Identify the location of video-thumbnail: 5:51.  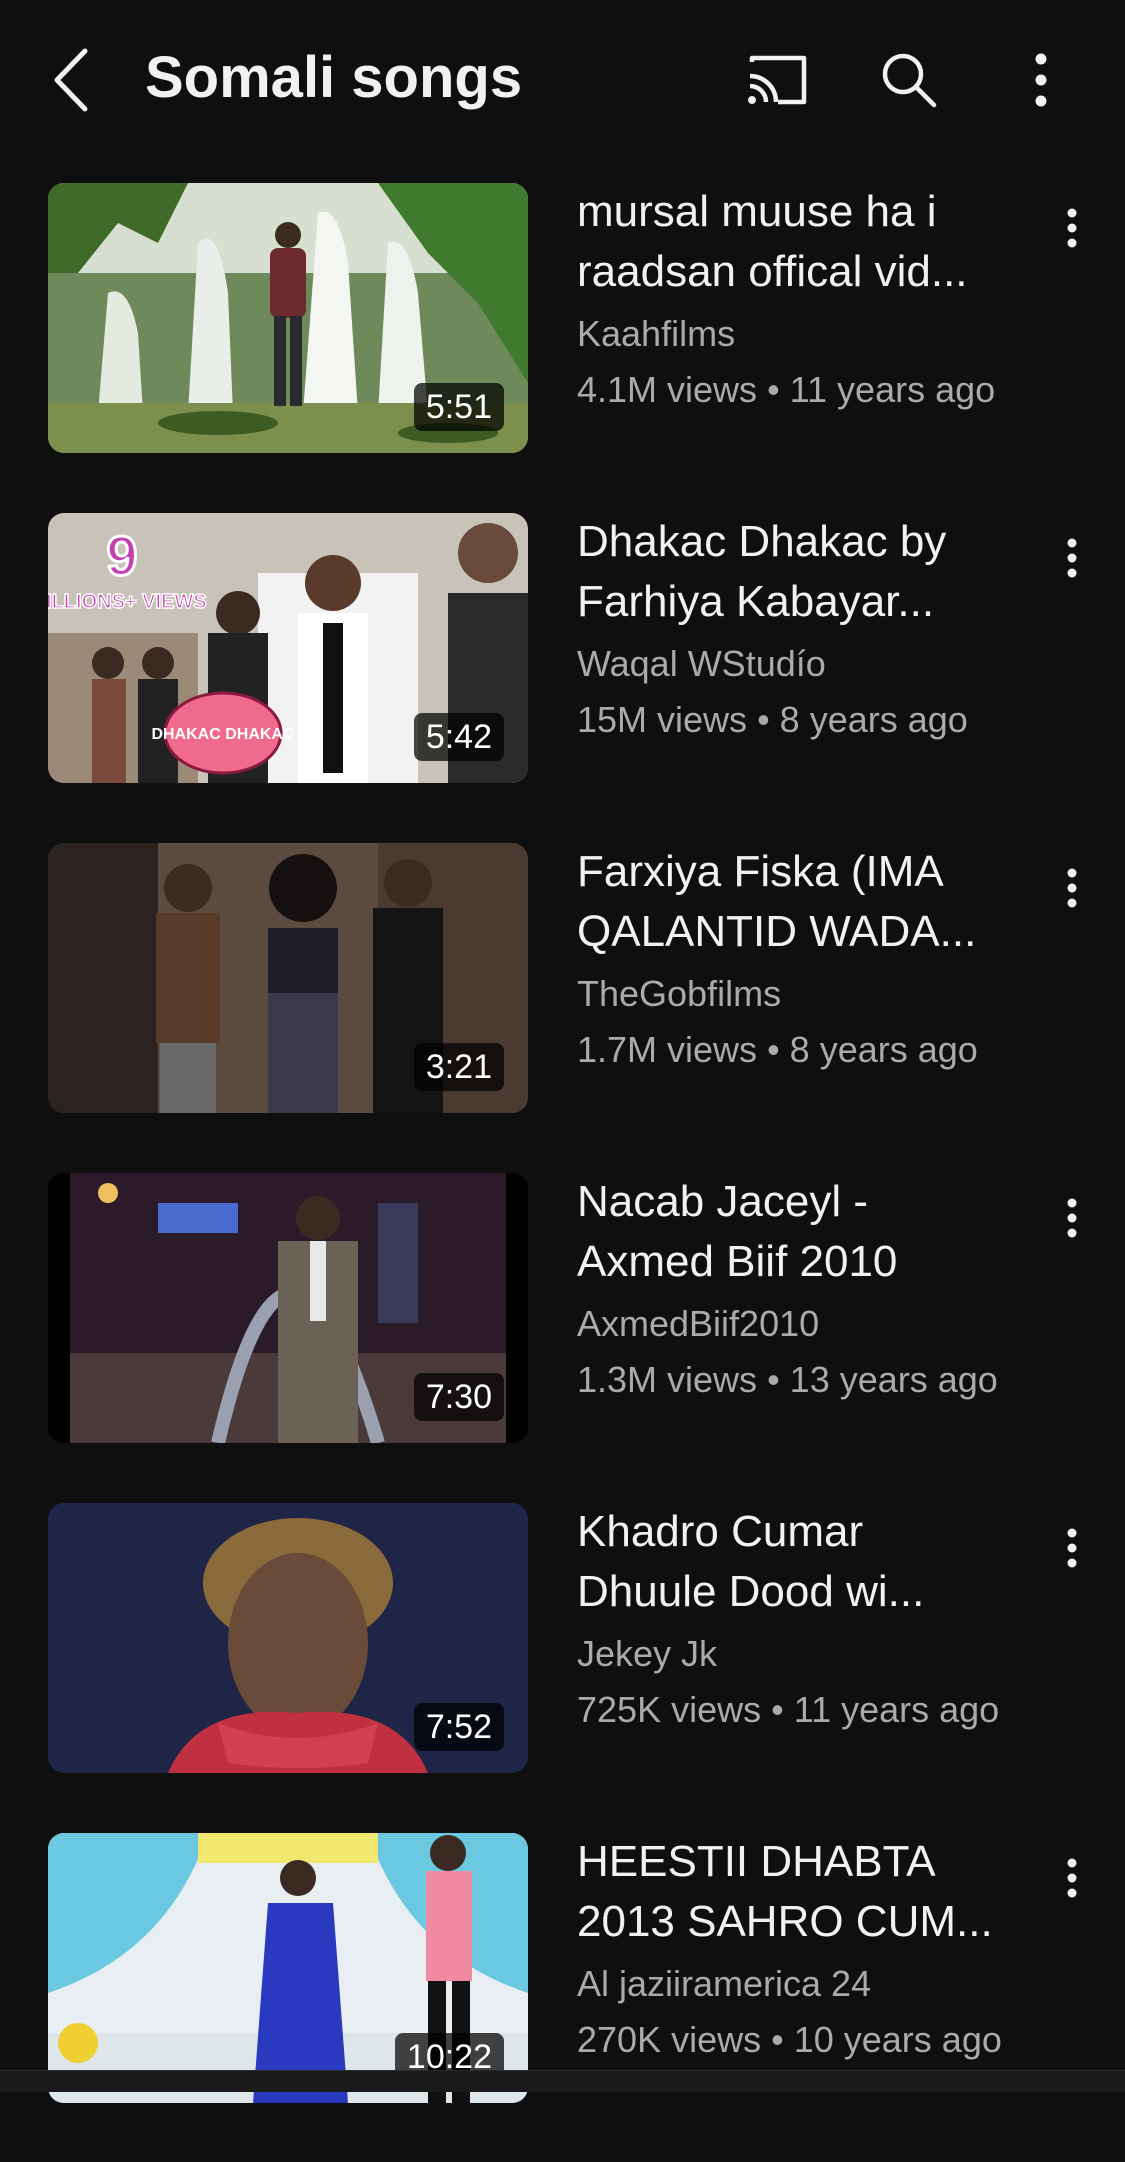
(288, 318).